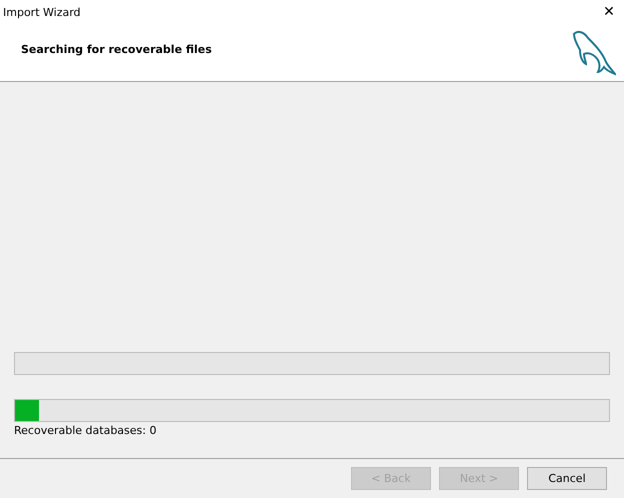 This screenshot has width=624, height=498. Describe the element at coordinates (609, 12) in the screenshot. I see `close-button: ✕` at that location.